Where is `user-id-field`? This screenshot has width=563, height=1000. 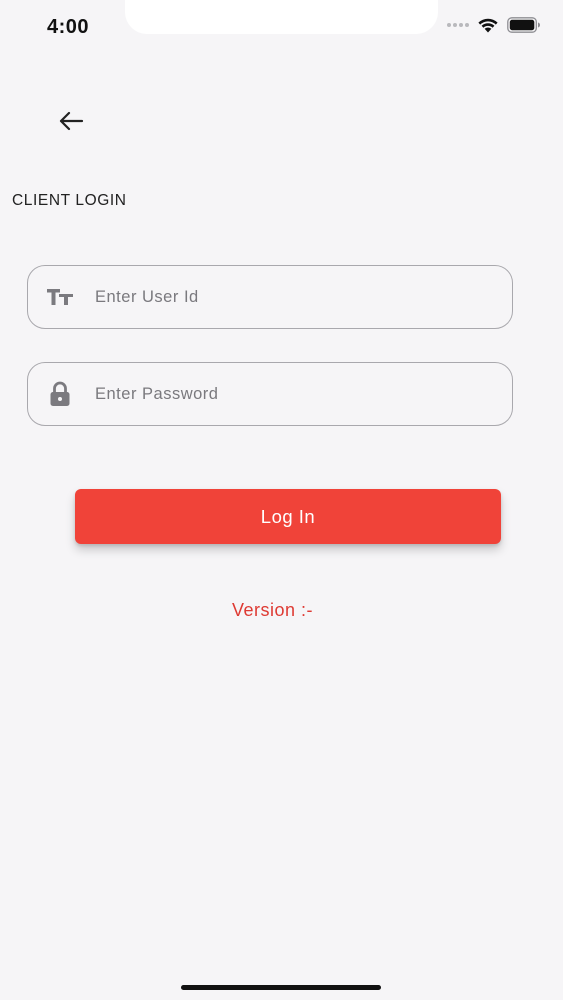 user-id-field is located at coordinates (270, 297).